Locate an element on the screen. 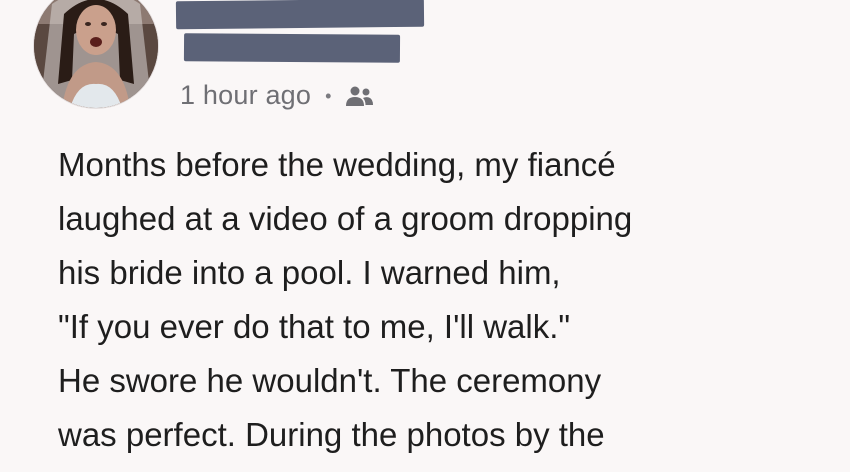  post-body-line: Months before the wedding, my fiancé is located at coordinates (337, 164).